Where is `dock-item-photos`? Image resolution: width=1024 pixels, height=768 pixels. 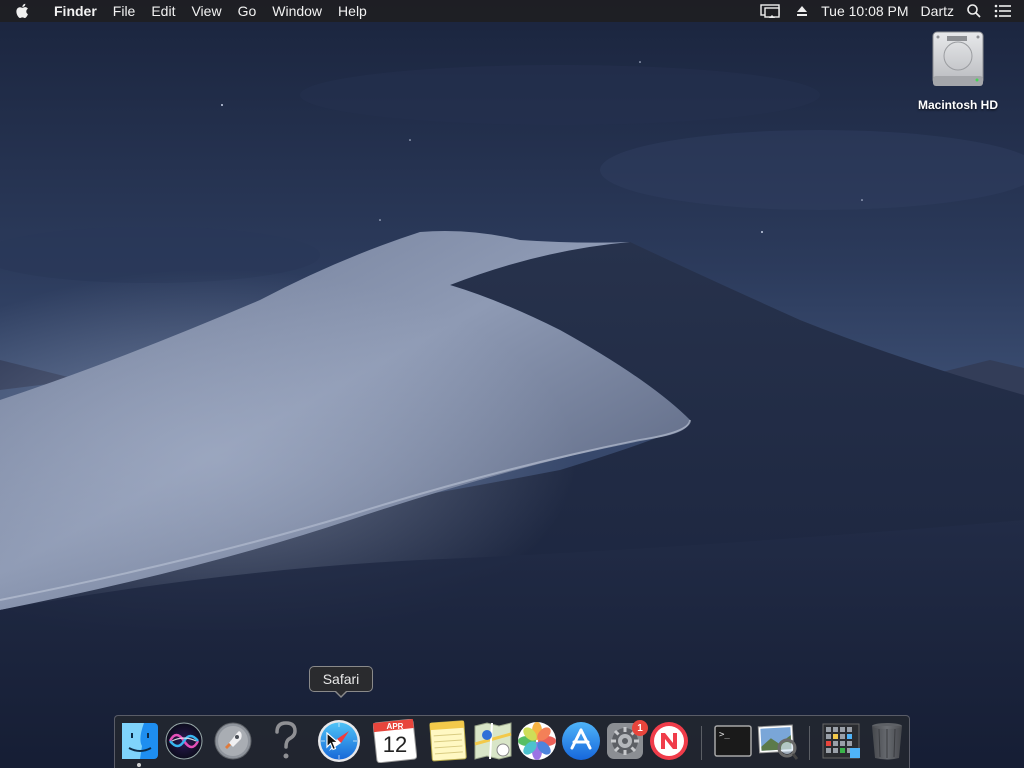
dock-item-photos is located at coordinates (537, 741).